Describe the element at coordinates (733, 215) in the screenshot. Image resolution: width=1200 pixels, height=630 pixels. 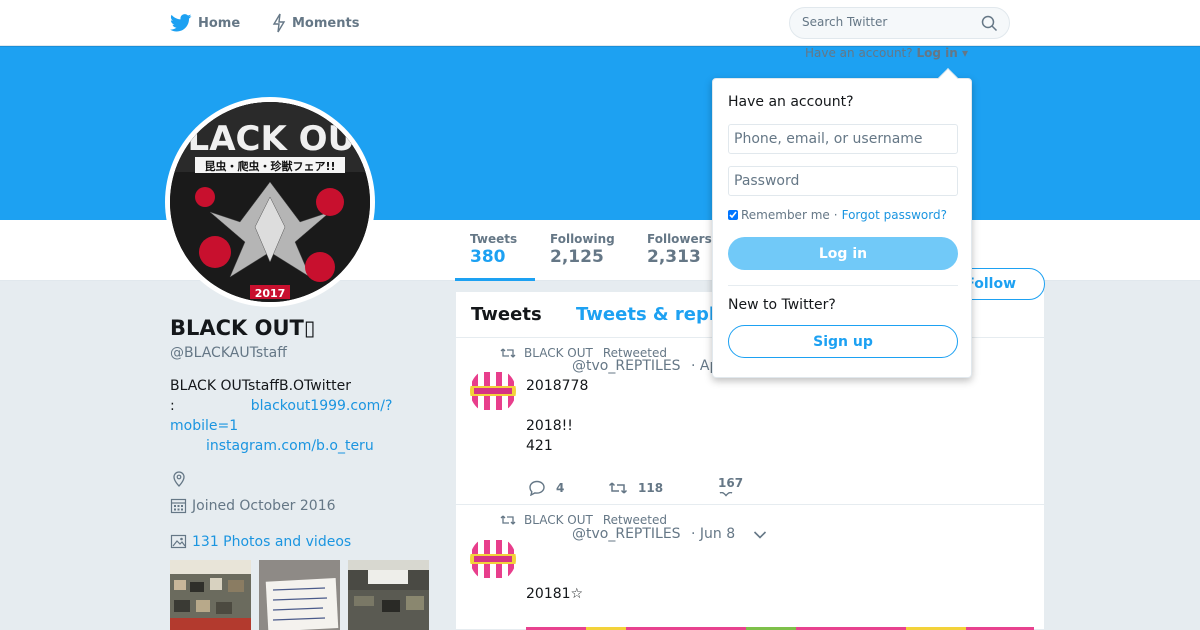
I see `remember-me-checkbox` at that location.